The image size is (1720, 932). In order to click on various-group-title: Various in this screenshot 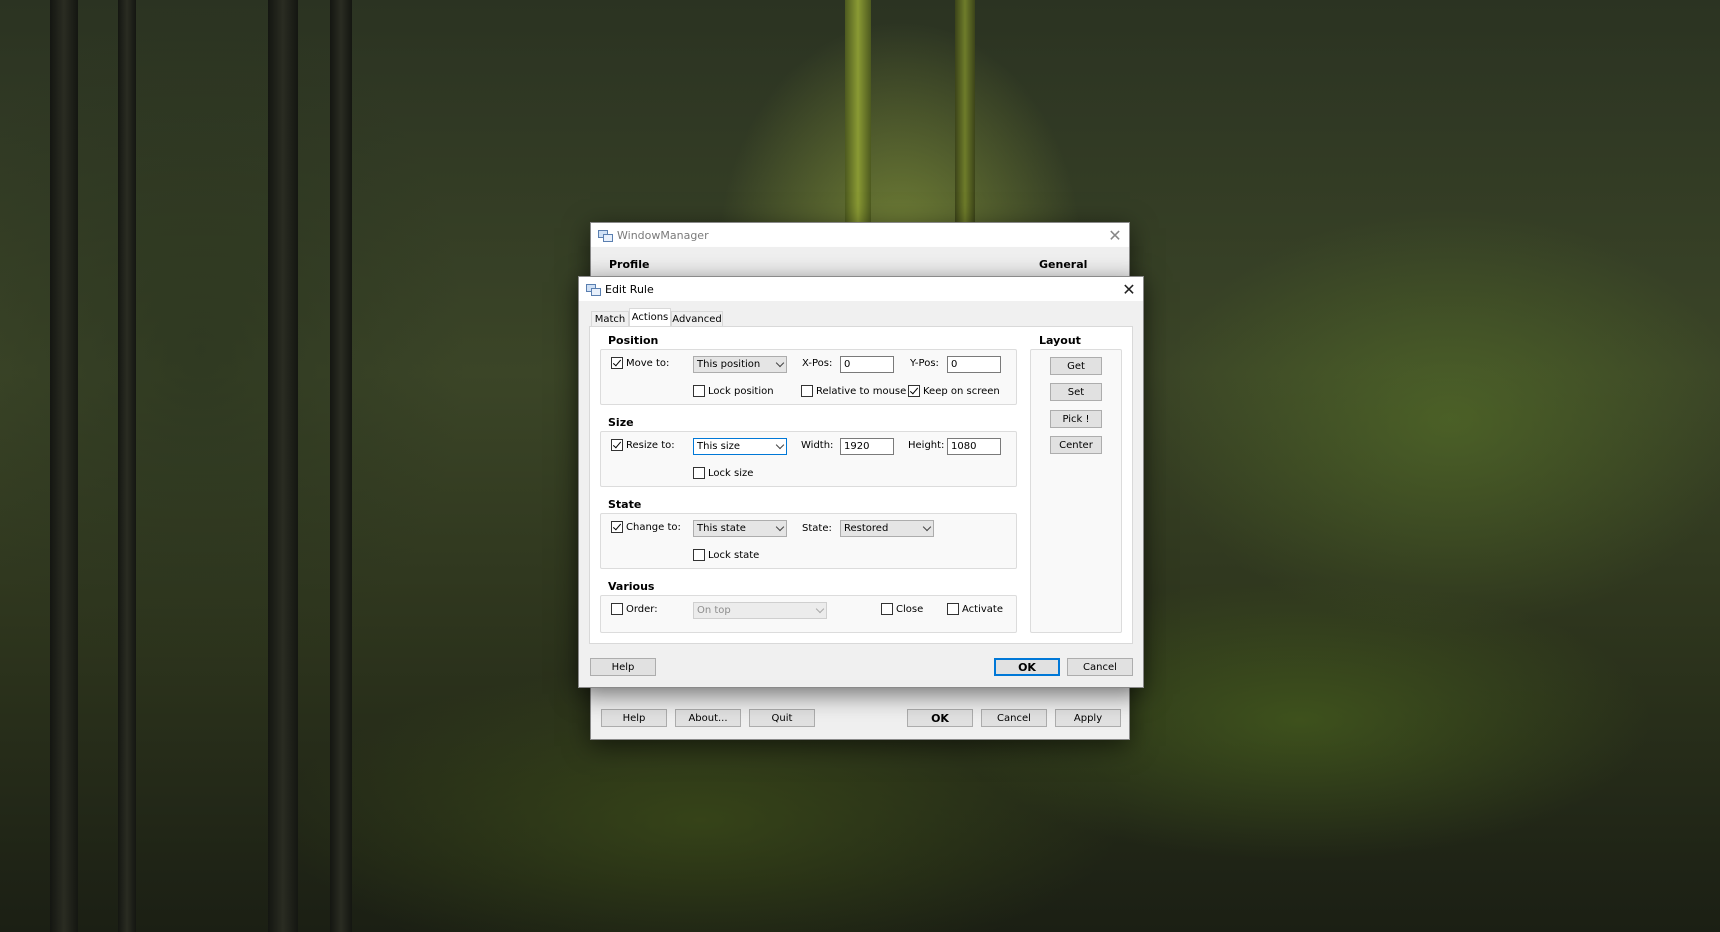, I will do `click(631, 586)`.